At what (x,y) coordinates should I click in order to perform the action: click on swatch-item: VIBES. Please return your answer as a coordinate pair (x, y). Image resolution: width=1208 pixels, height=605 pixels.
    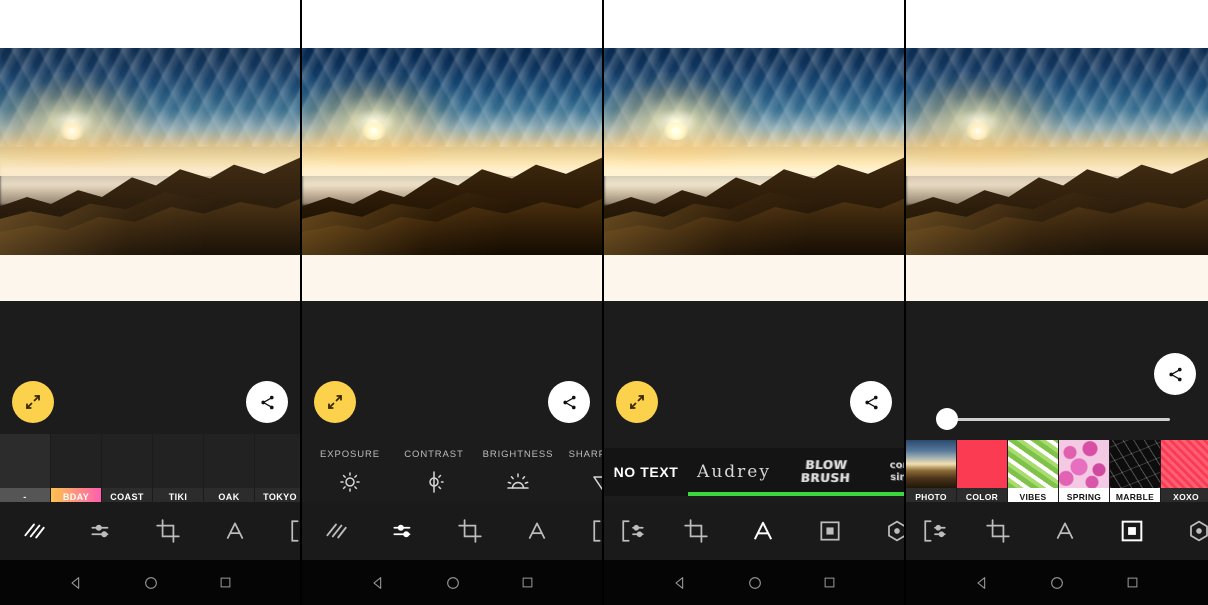
    Looking at the image, I should click on (1033, 473).